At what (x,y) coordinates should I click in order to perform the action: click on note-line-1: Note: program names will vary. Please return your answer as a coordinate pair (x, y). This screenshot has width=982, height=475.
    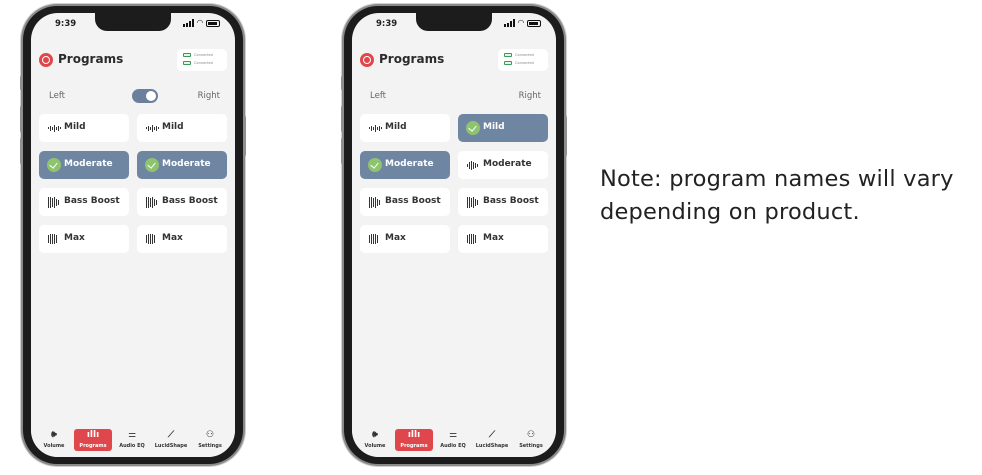
    Looking at the image, I should click on (777, 179).